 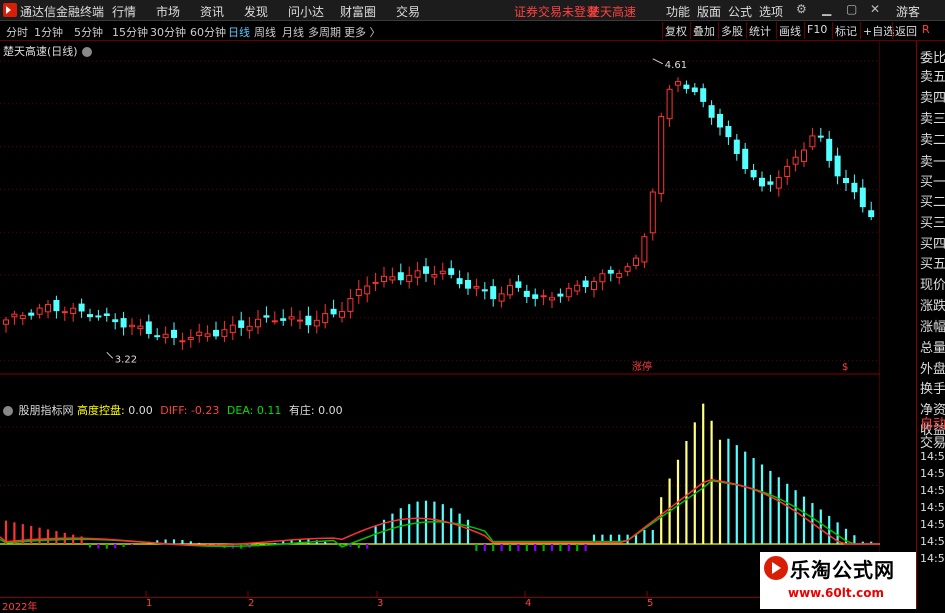 What do you see at coordinates (168, 32) in the screenshot?
I see `period-30min: 30分钟` at bounding box center [168, 32].